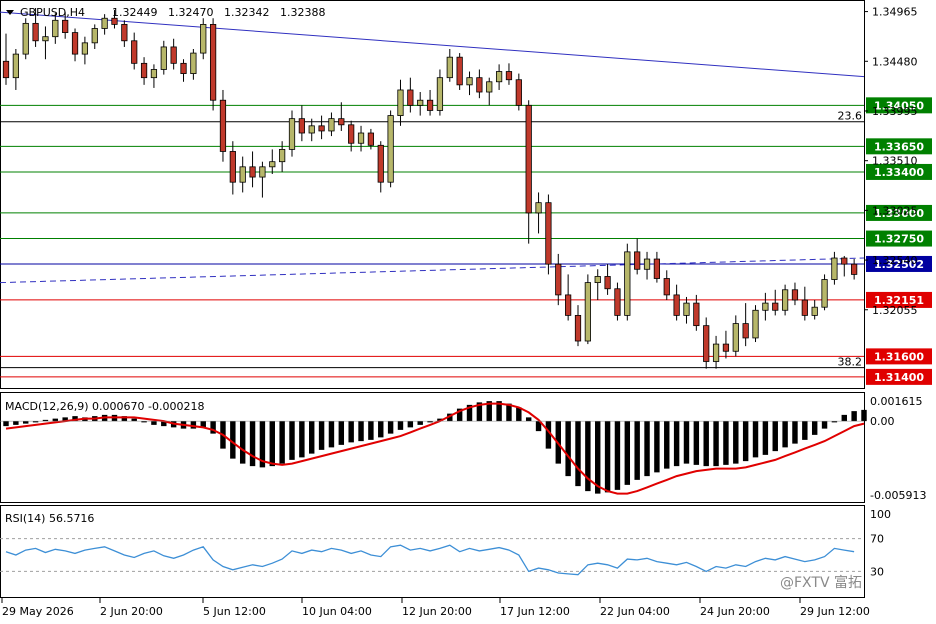 The image size is (936, 624). I want to click on price-tag-label: 1.32750, so click(899, 239).